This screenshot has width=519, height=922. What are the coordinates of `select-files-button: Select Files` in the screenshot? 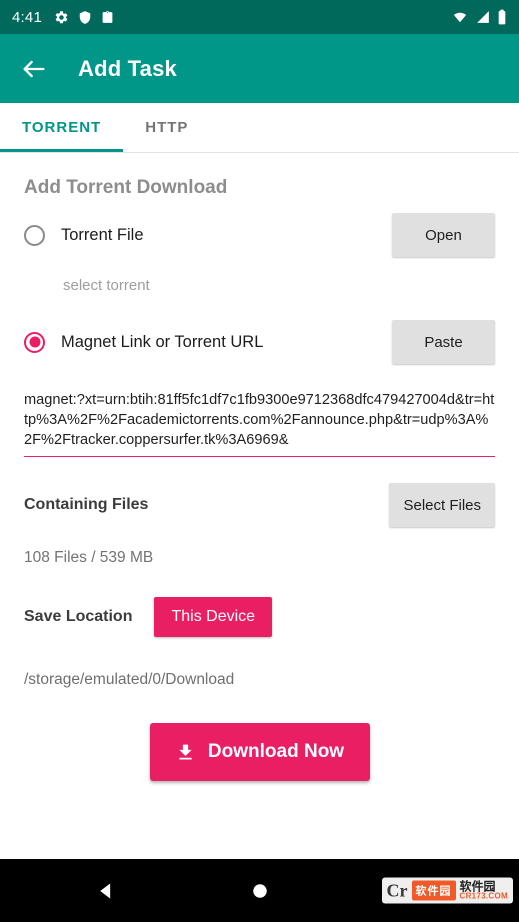 It's located at (442, 505).